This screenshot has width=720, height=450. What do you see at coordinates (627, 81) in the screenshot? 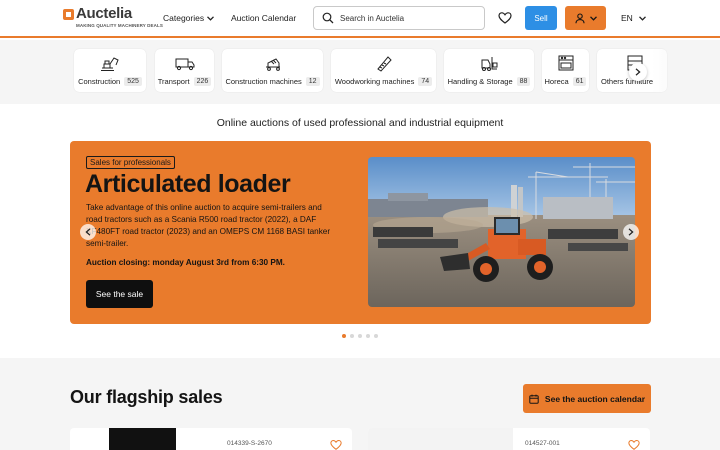
I see `category-label: Others furniture` at bounding box center [627, 81].